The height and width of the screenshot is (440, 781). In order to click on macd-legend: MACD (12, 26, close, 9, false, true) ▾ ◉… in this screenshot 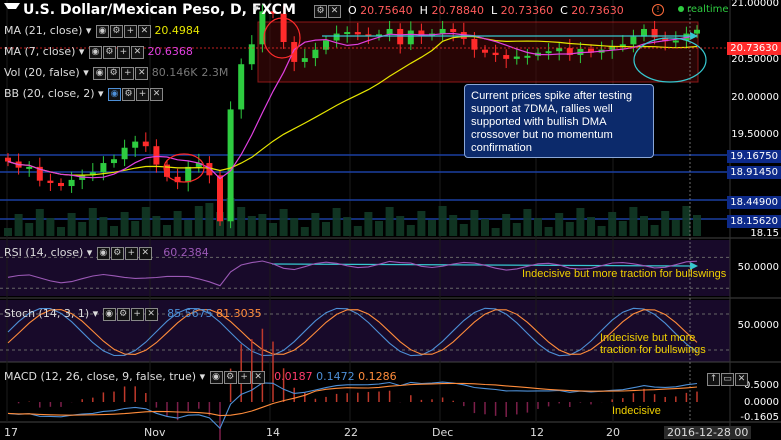, I will do `click(200, 377)`.